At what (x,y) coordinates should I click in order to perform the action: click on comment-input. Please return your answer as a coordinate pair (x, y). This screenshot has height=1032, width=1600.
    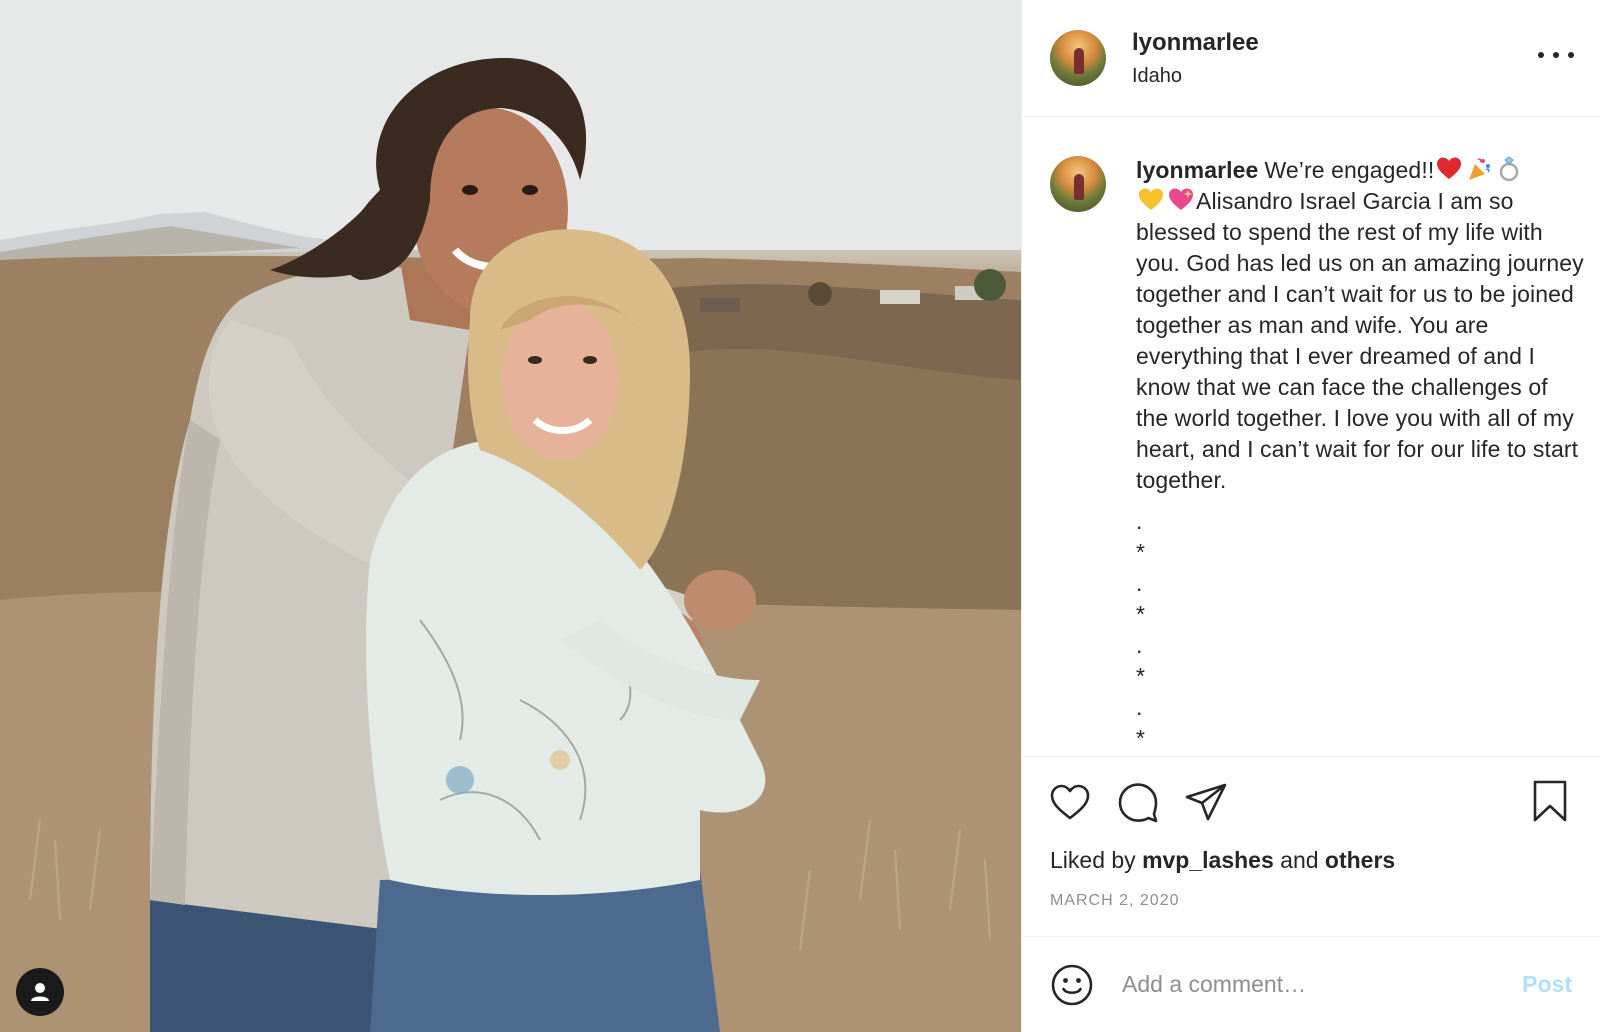
    Looking at the image, I should click on (1321, 984).